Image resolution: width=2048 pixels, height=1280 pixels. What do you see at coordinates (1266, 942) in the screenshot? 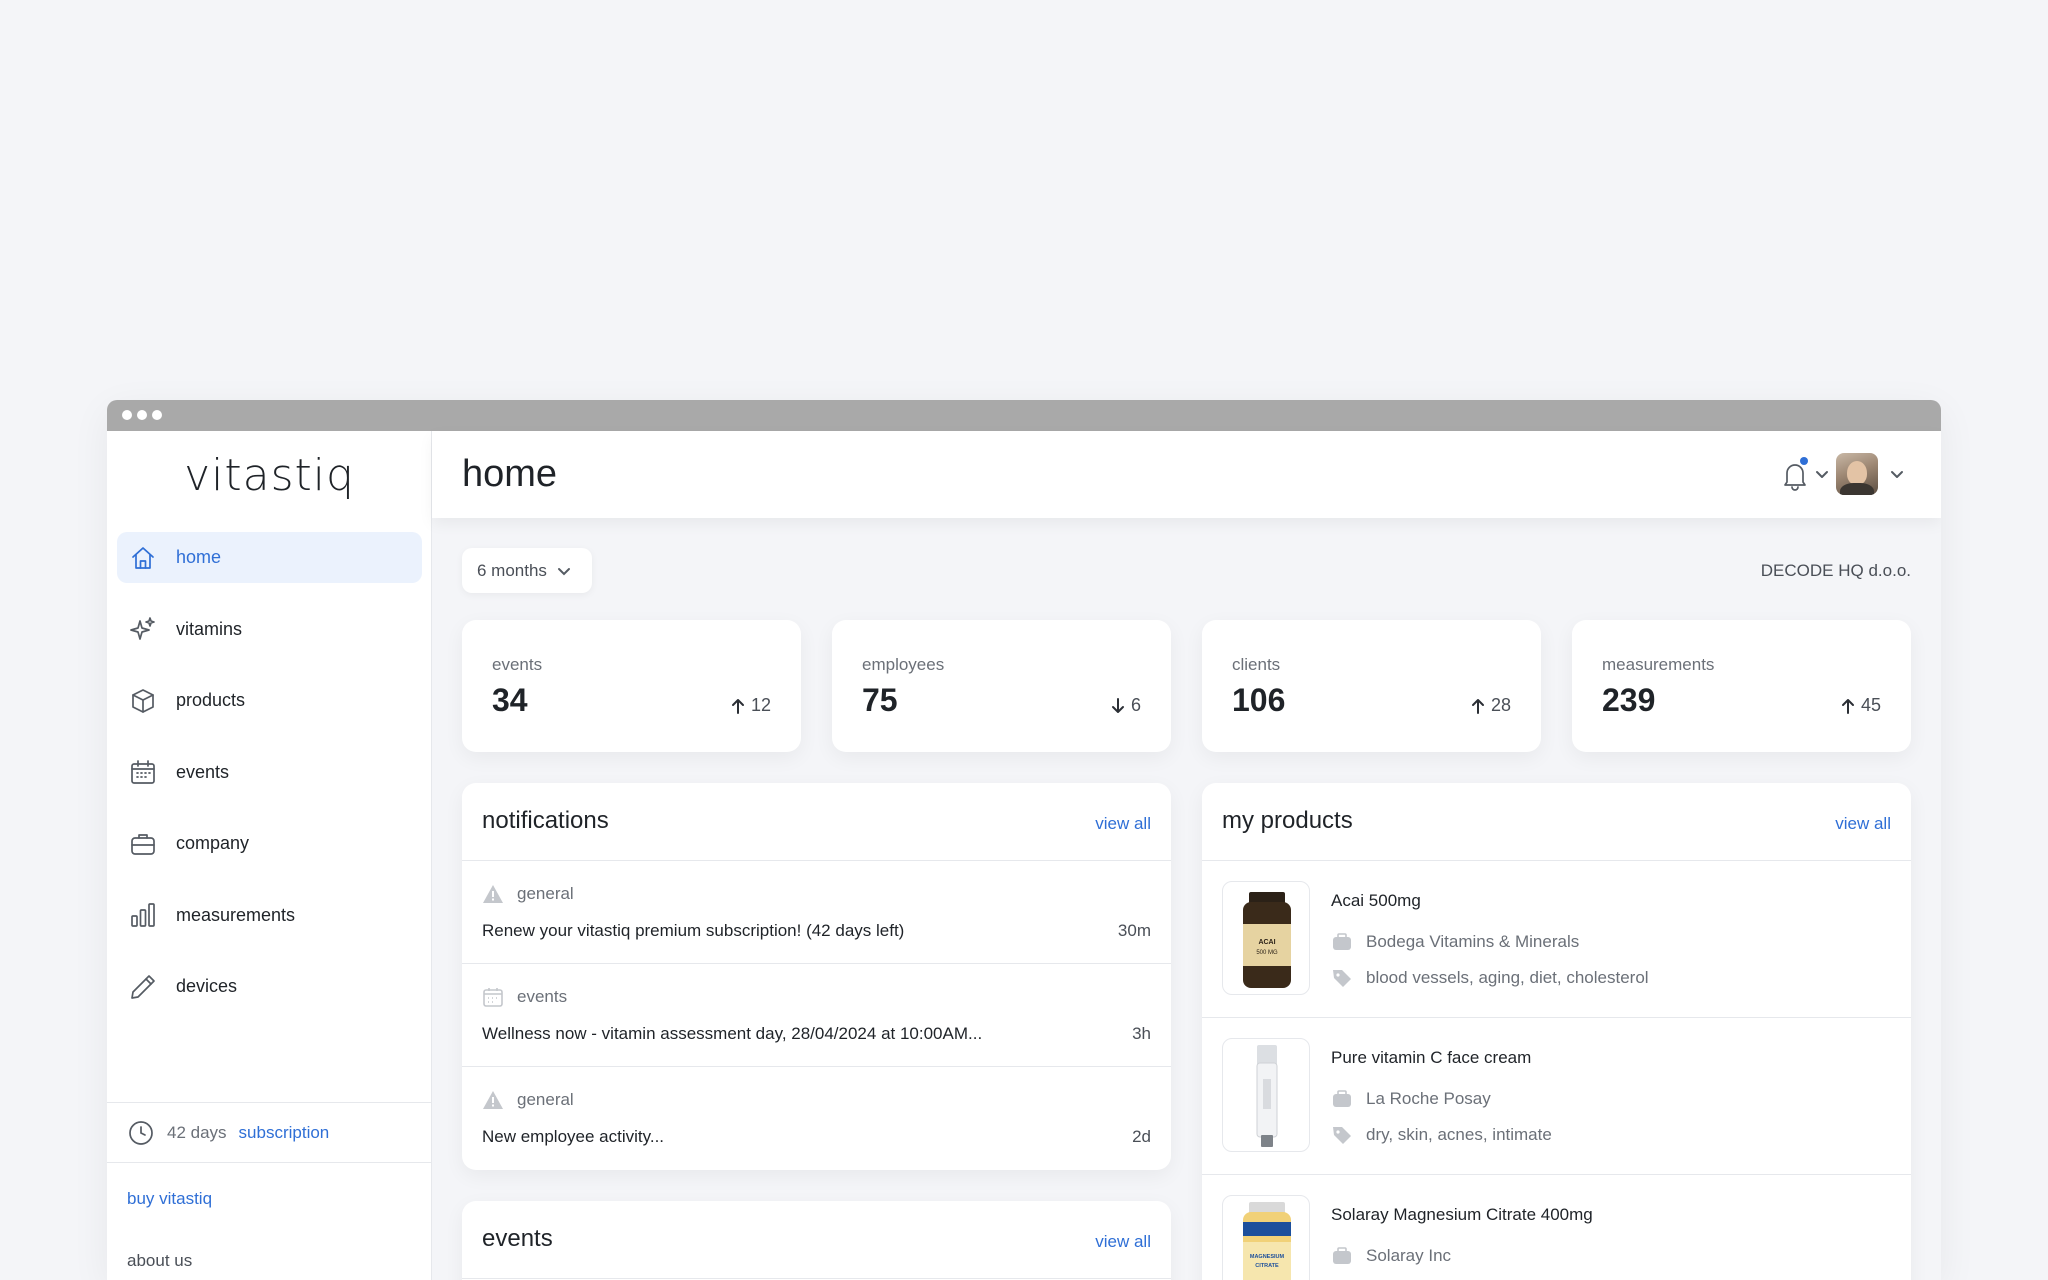
I see `svg-text: ACAI` at bounding box center [1266, 942].